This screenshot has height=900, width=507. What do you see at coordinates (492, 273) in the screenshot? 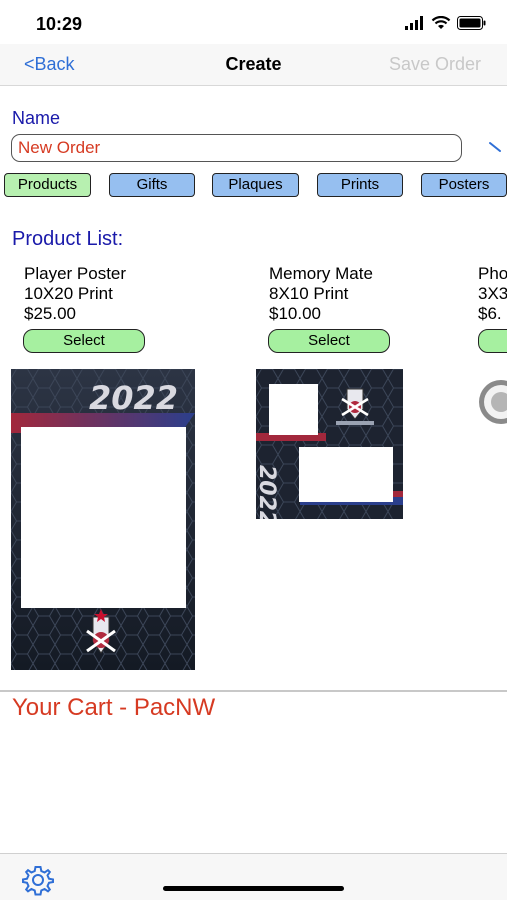
I see `product-name: Pho` at bounding box center [492, 273].